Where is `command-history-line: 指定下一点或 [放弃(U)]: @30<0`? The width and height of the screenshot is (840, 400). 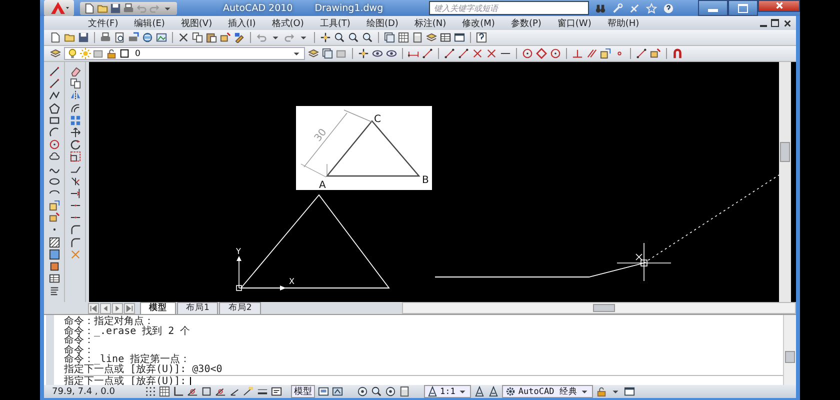 command-history-line: 指定下一点或 [放弃(U)]: @30<0 is located at coordinates (144, 369).